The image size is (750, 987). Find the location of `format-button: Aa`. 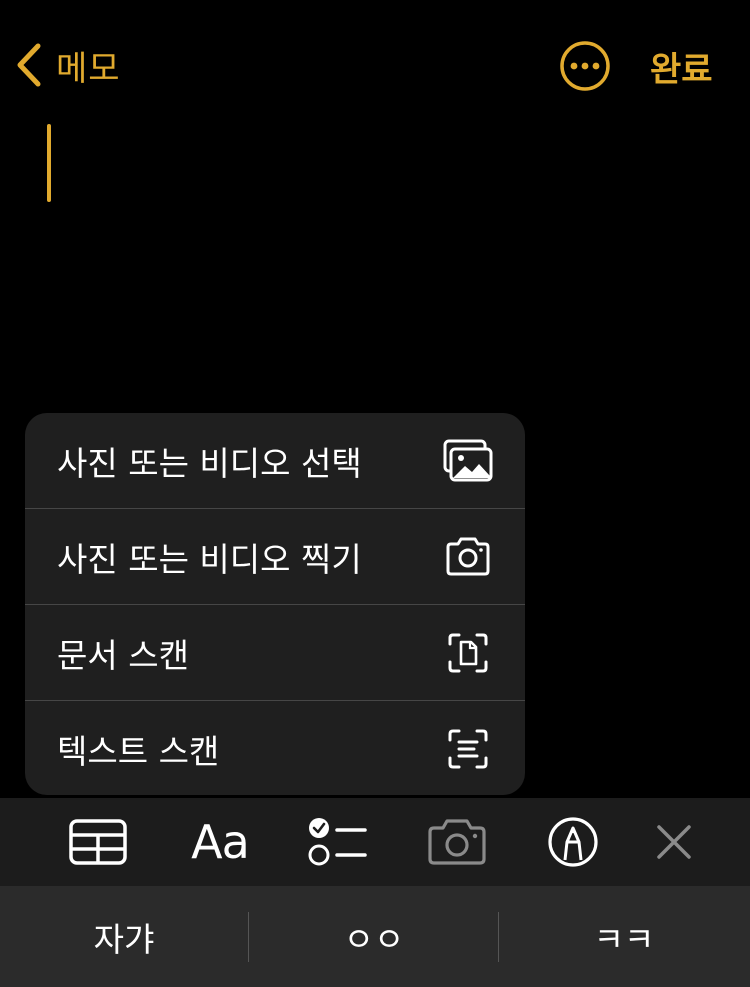

format-button: Aa is located at coordinates (220, 842).